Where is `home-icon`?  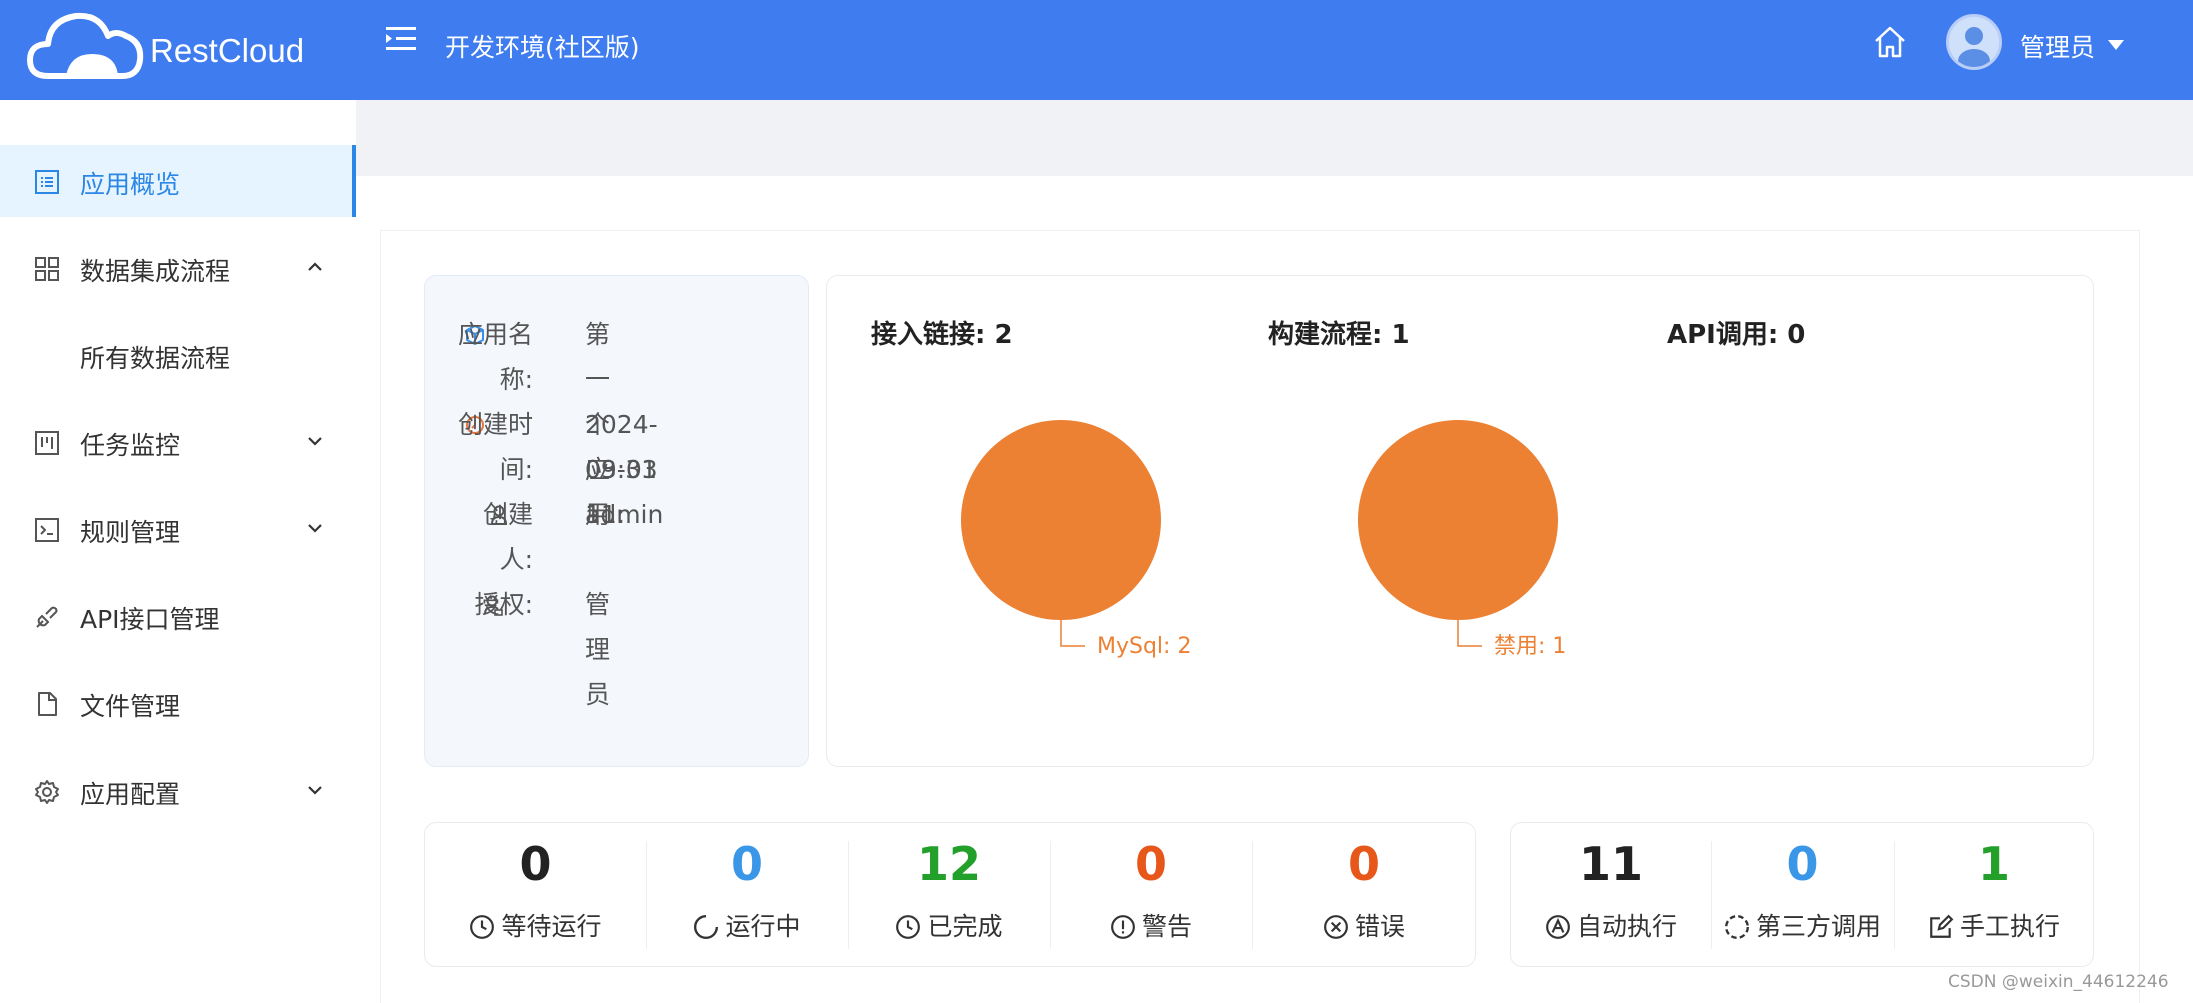 home-icon is located at coordinates (1890, 42).